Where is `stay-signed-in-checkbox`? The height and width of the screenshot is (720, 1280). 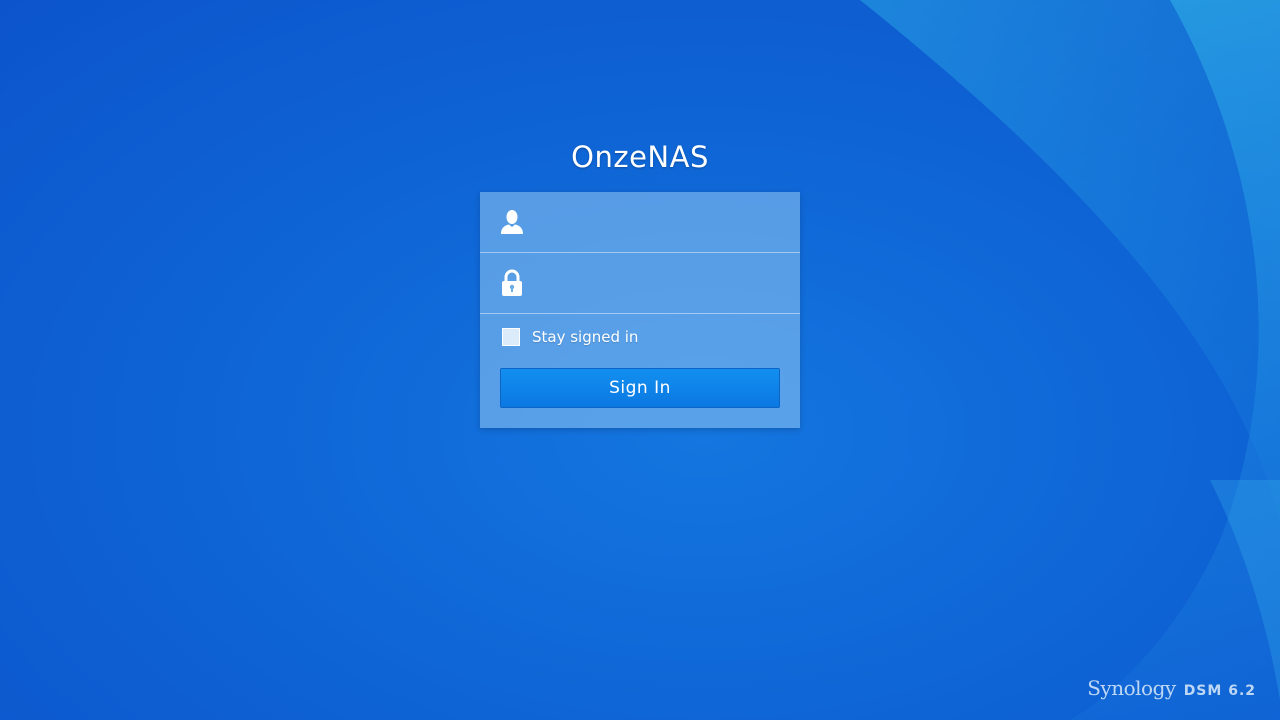
stay-signed-in-checkbox is located at coordinates (511, 337).